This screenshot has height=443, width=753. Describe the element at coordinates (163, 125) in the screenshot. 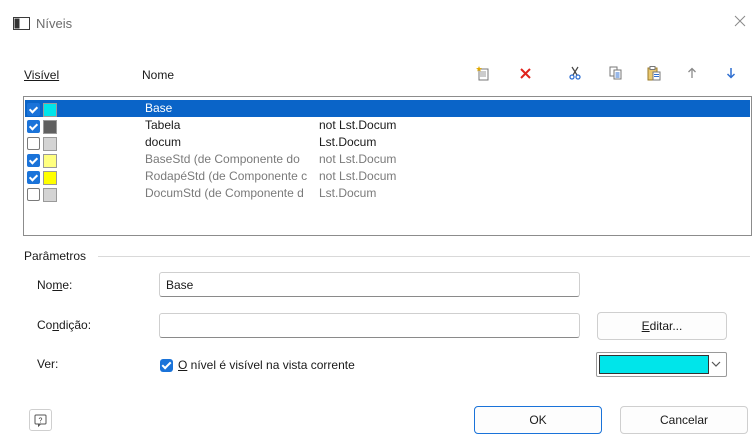

I see `level-name: Tabela` at that location.